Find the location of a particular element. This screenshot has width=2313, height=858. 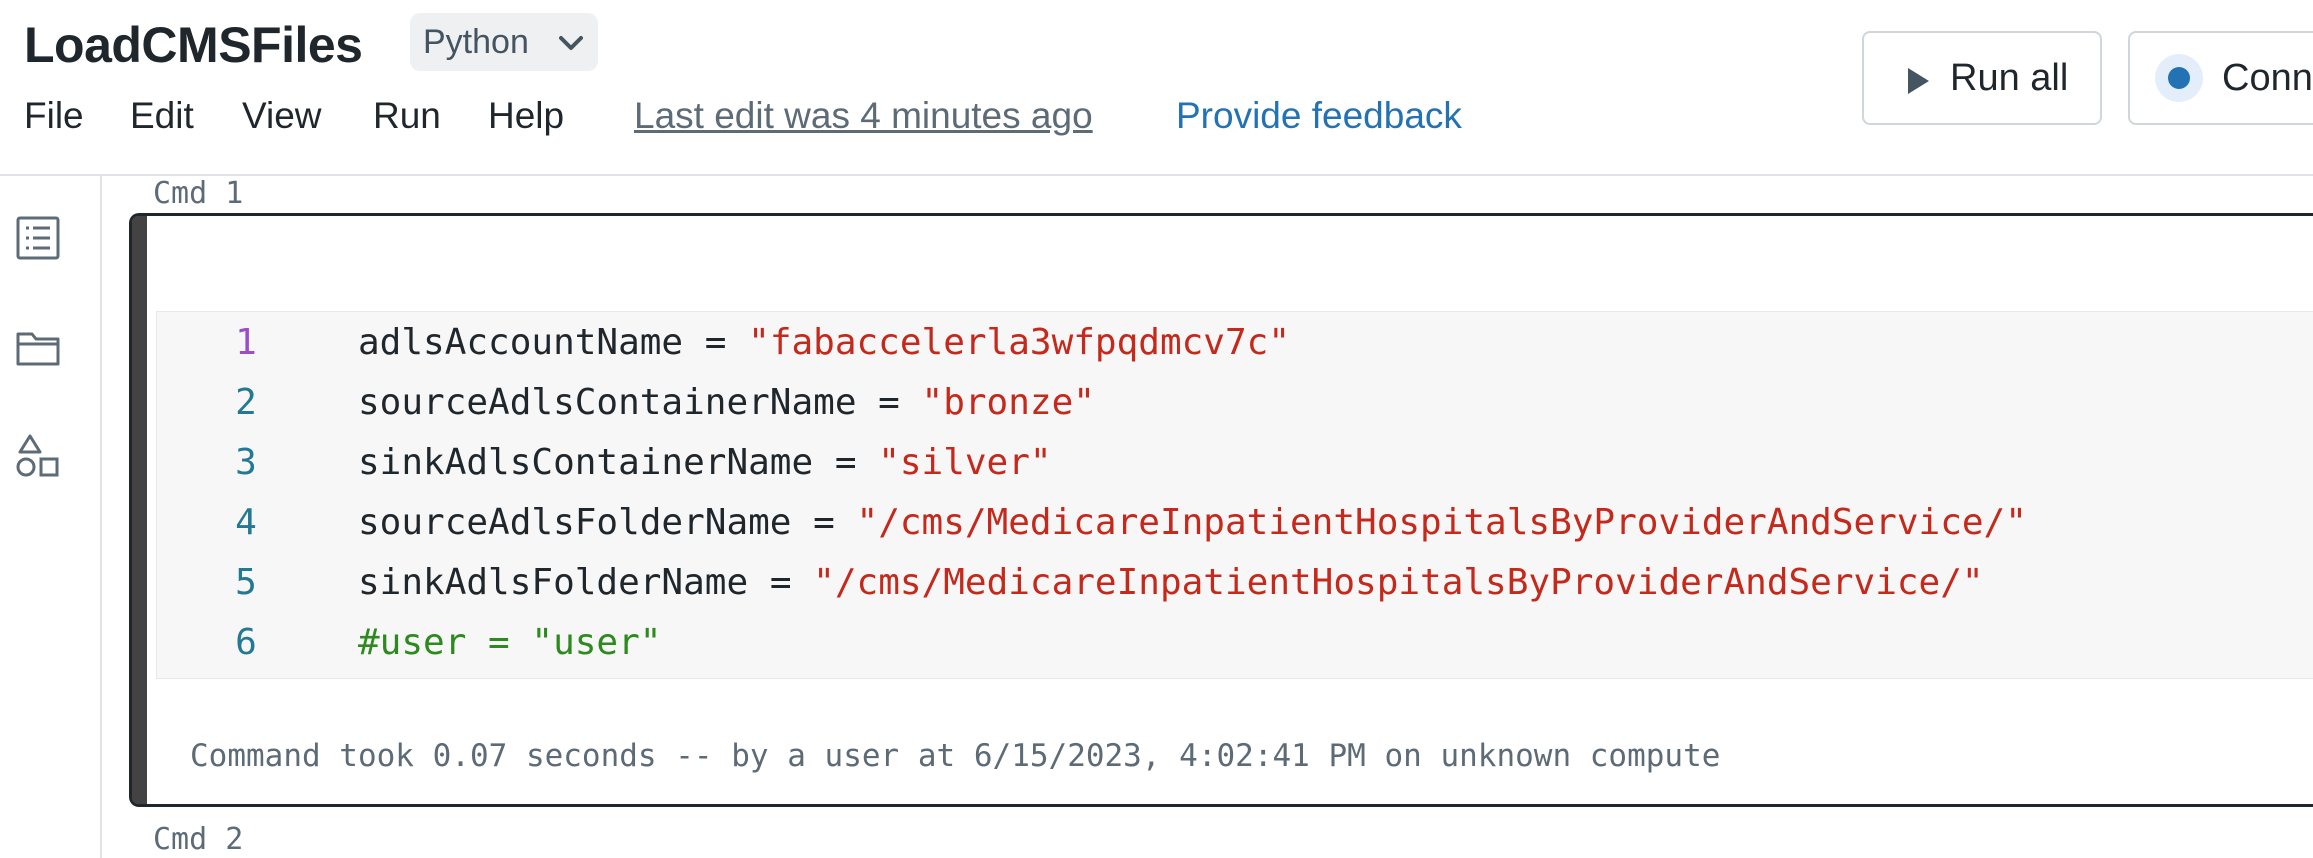

status-dot is located at coordinates (2179, 78).